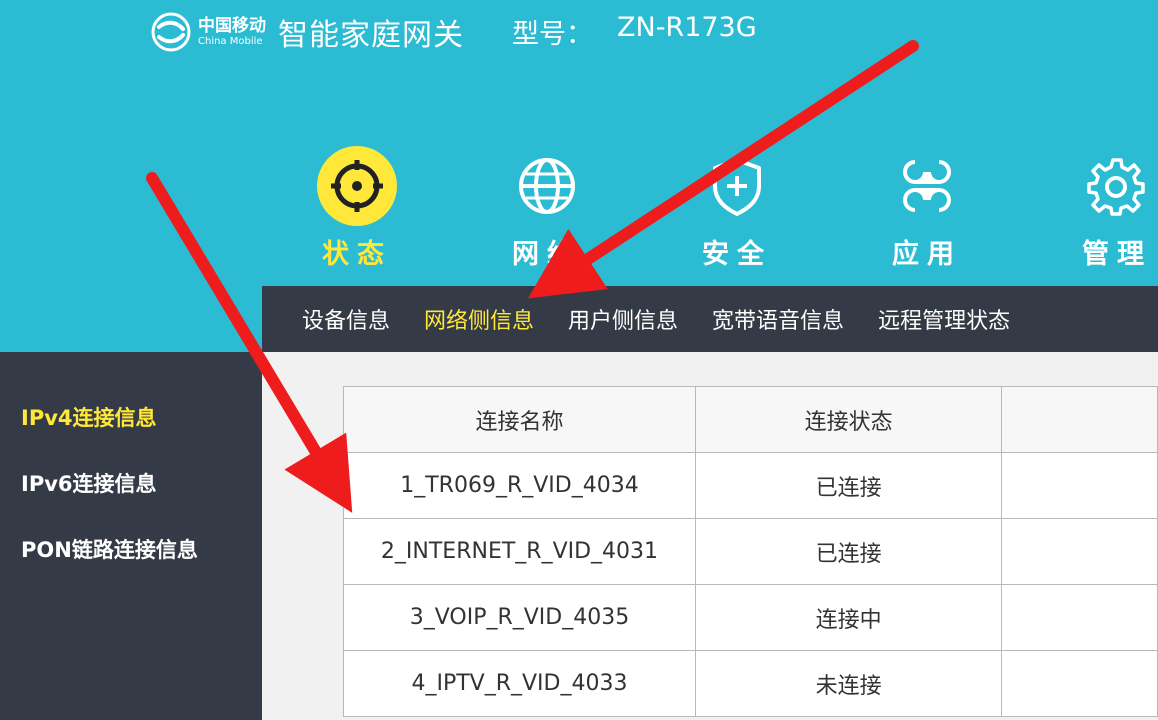 This screenshot has width=1158, height=720. I want to click on nav-item-apps: 应用, so click(927, 208).